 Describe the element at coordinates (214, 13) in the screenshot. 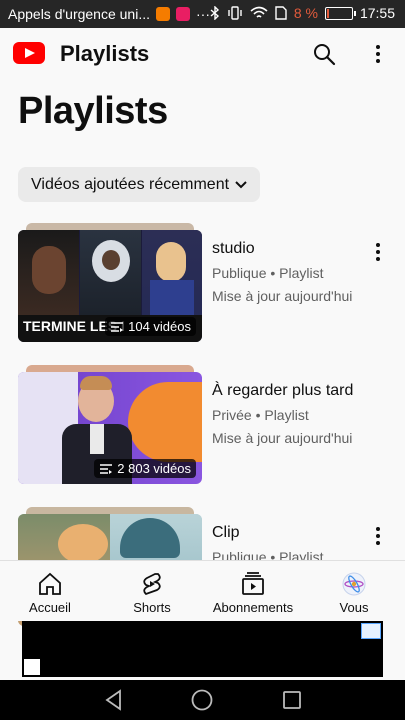

I see `bluetooth-icon` at that location.